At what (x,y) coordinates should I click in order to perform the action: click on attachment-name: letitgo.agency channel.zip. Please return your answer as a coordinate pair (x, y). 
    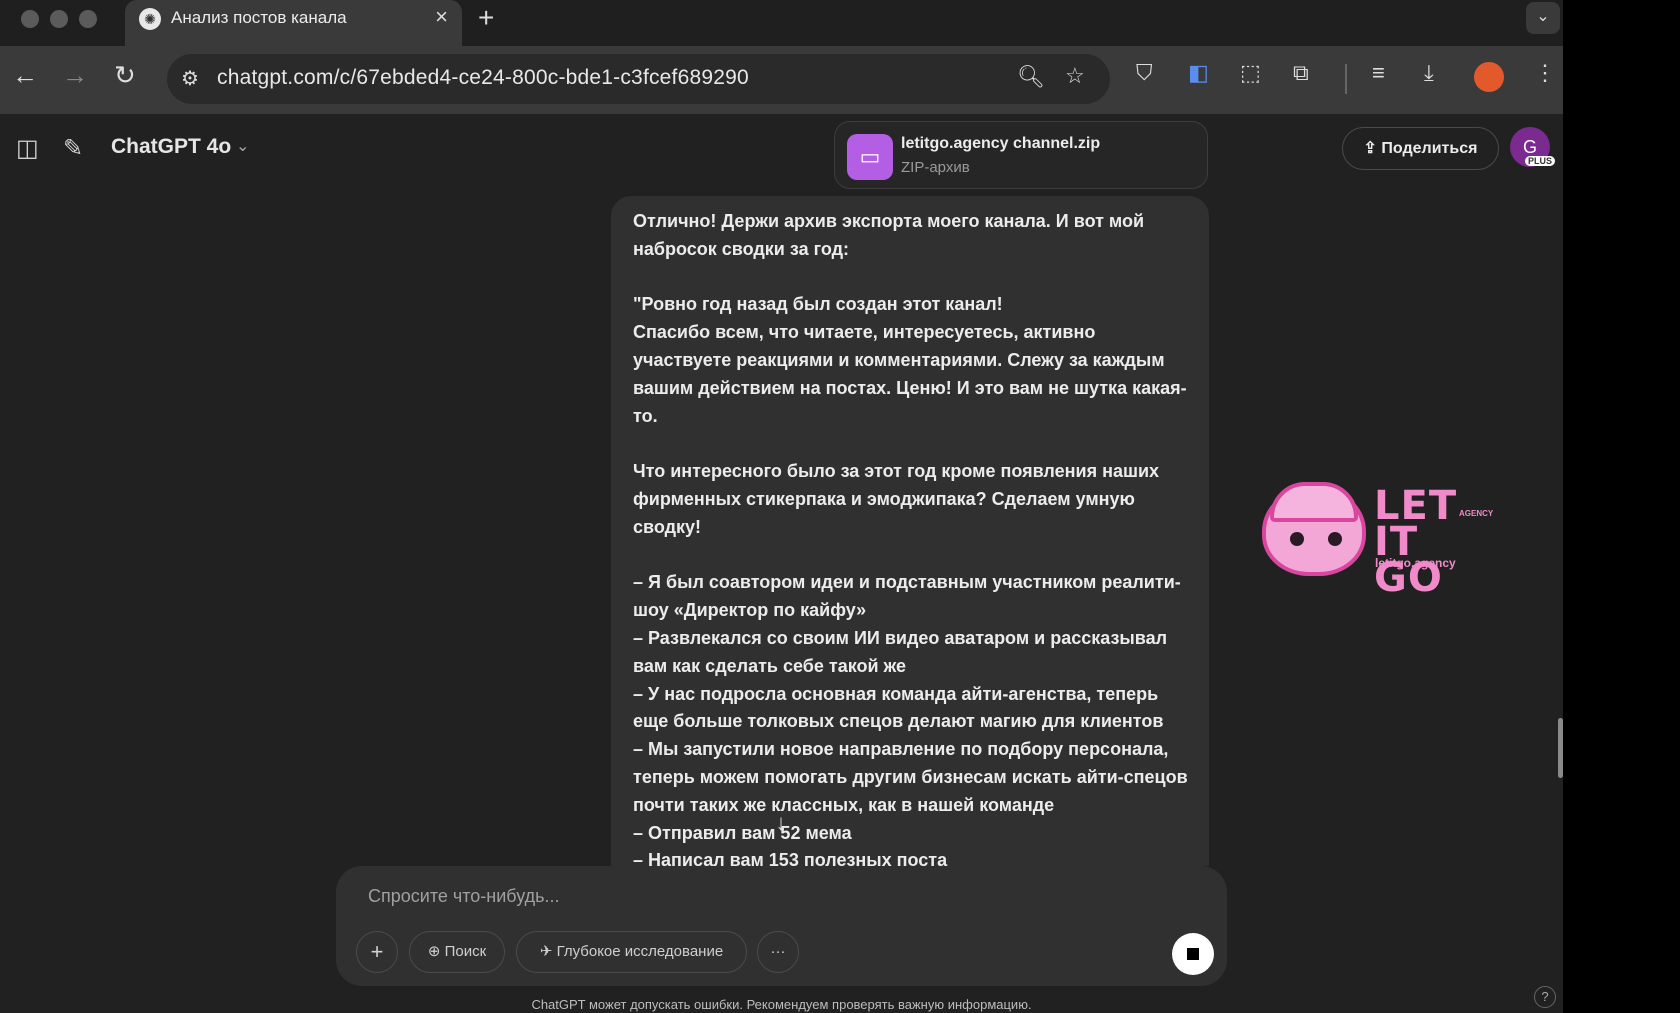
    Looking at the image, I should click on (1001, 143).